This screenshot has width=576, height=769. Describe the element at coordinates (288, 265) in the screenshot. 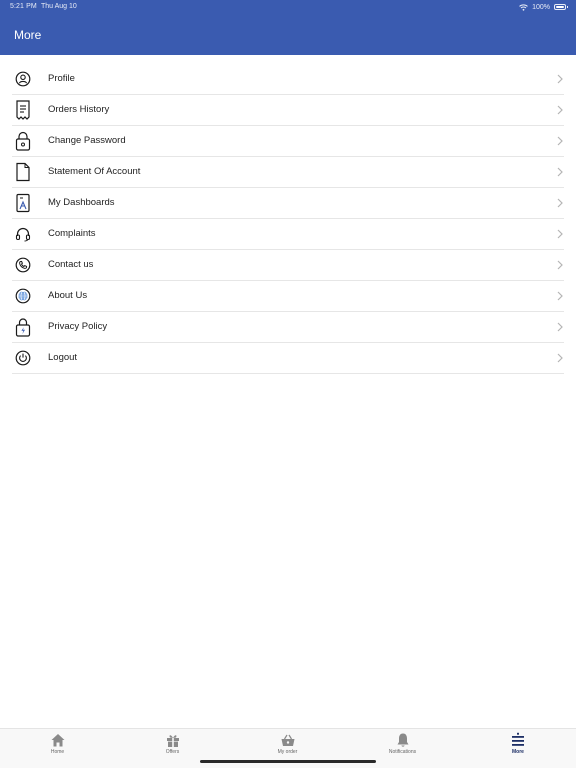

I see `menu-item-contact-us: Contact us` at that location.